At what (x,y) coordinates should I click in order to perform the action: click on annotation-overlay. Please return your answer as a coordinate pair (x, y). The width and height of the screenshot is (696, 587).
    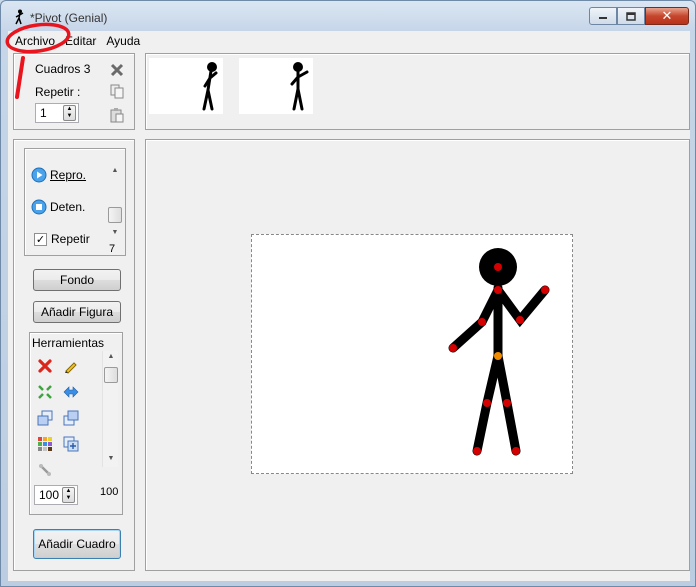
    Looking at the image, I should click on (38, 60).